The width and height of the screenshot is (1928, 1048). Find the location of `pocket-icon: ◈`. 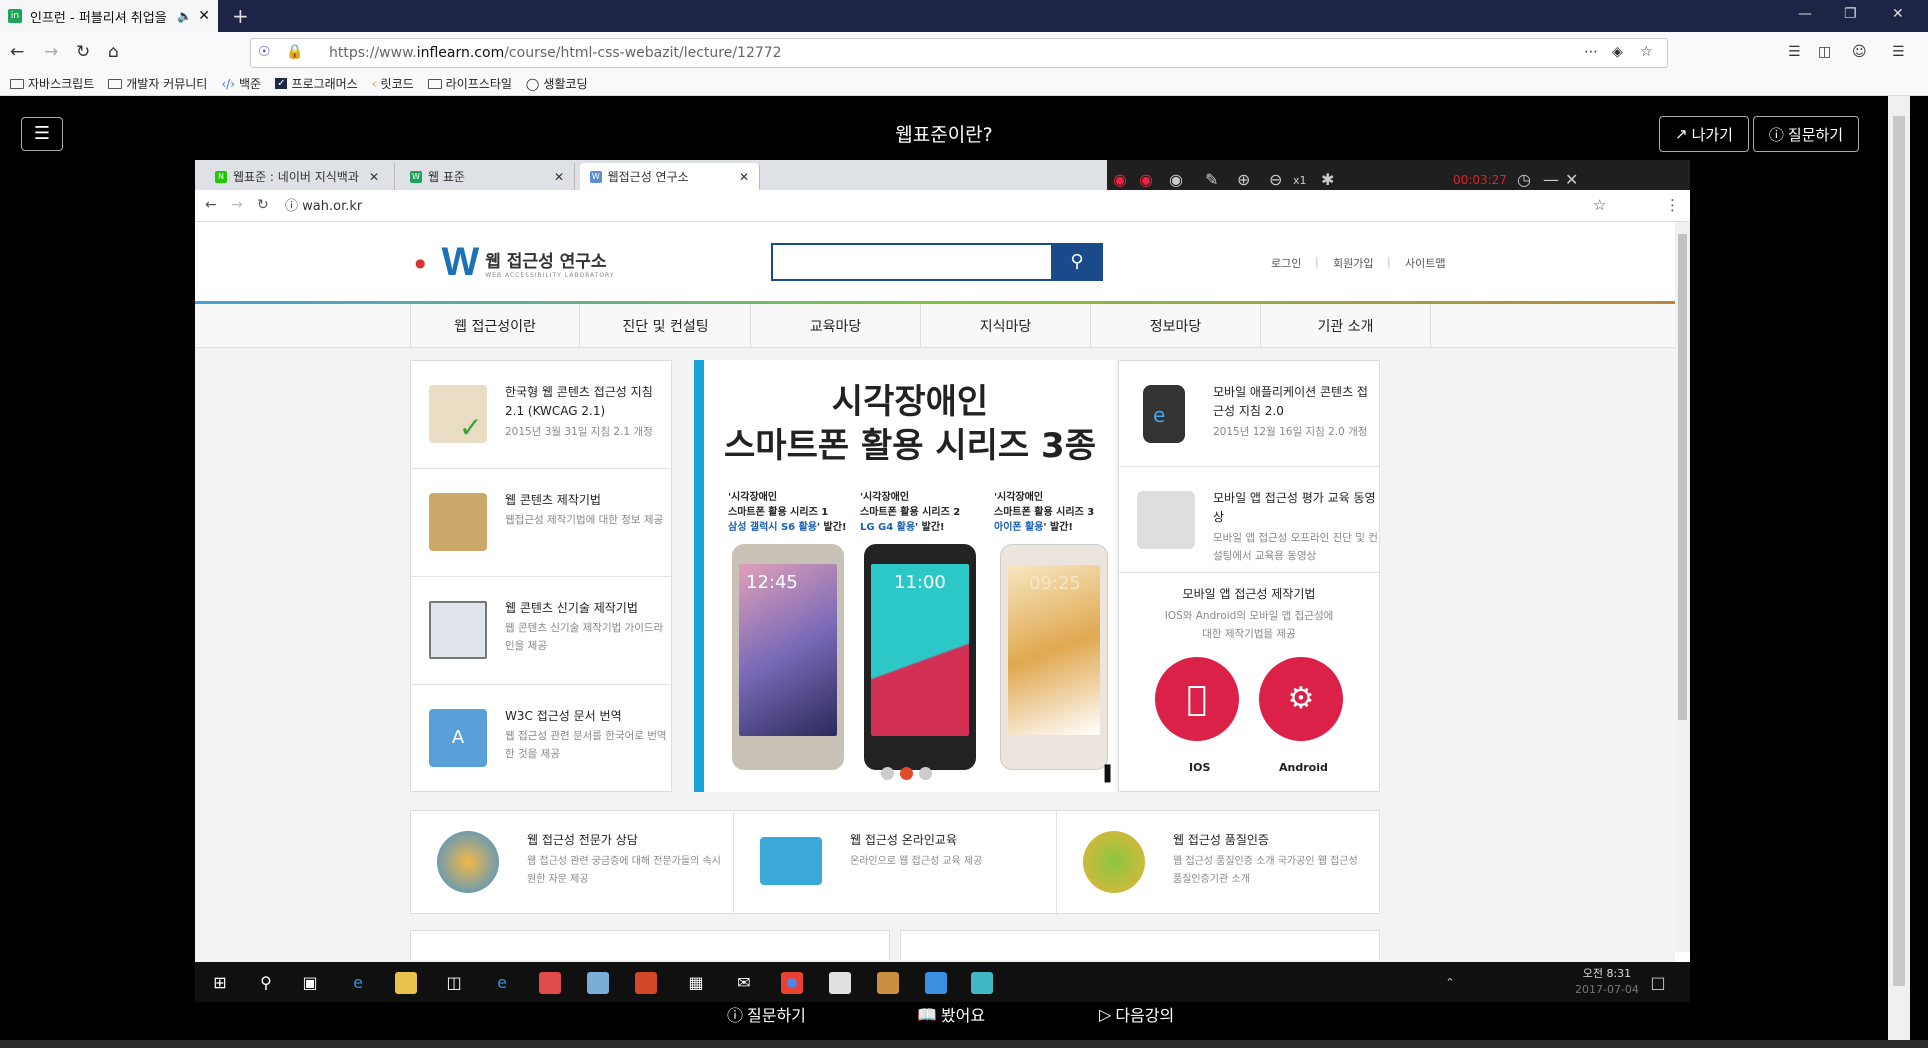

pocket-icon: ◈ is located at coordinates (1617, 52).